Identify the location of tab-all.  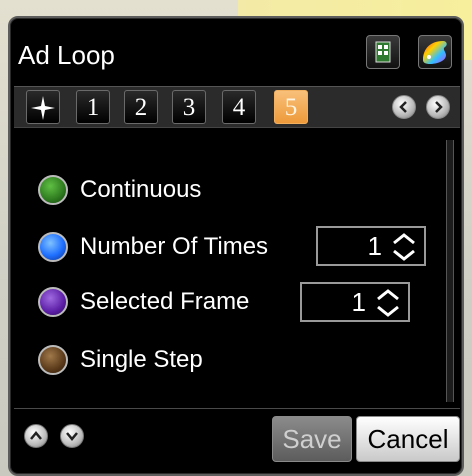
(43, 107).